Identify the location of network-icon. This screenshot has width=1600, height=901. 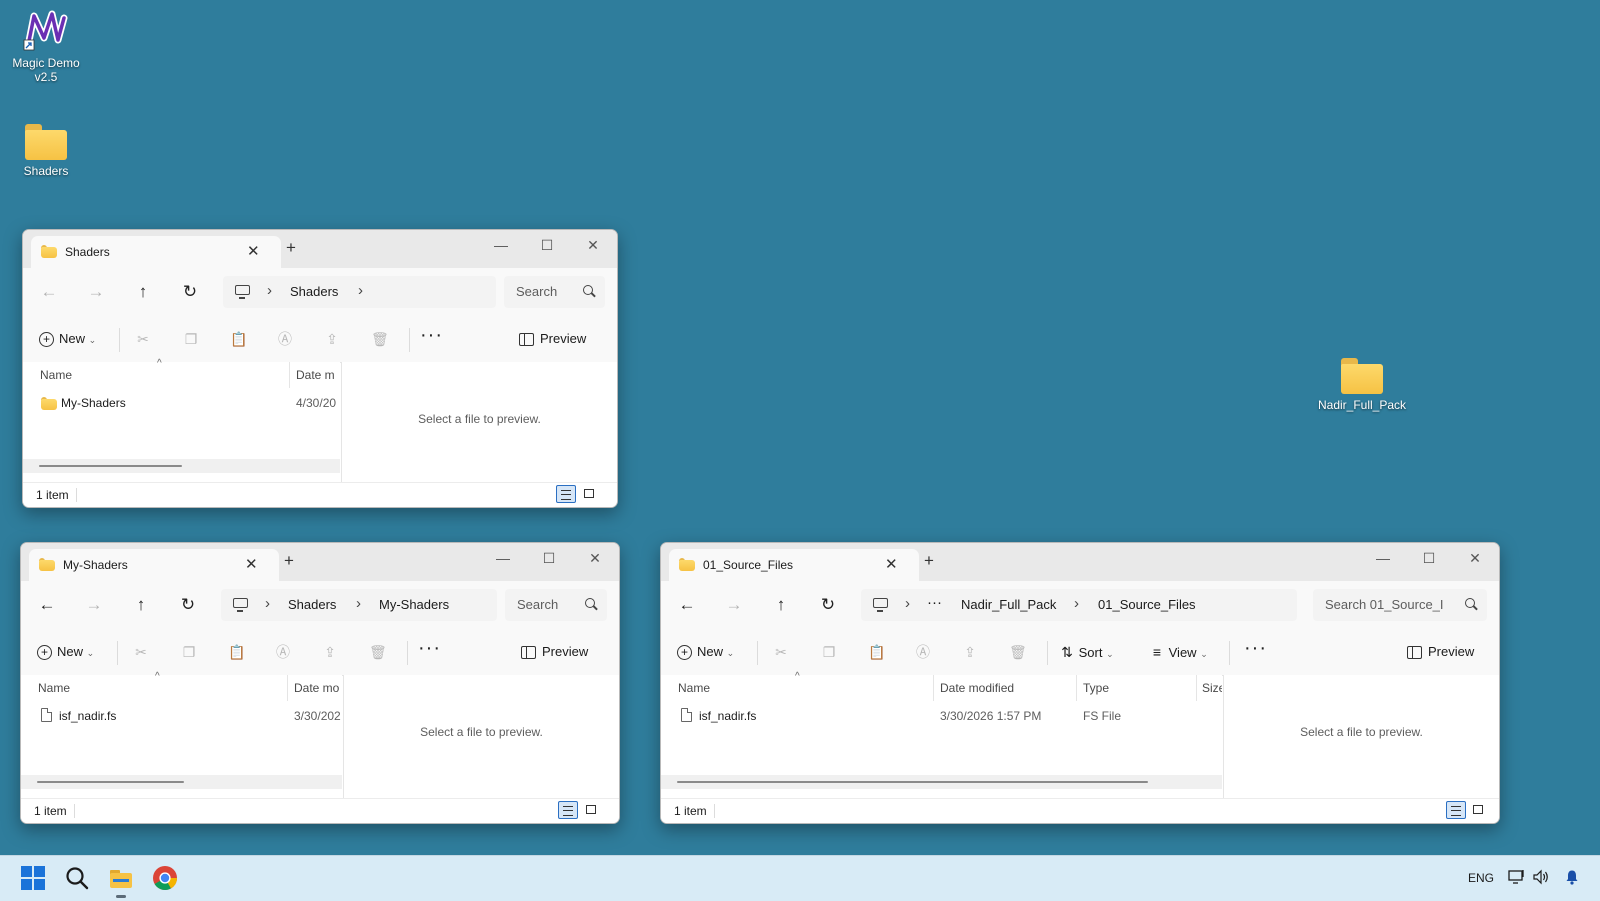
(1517, 878).